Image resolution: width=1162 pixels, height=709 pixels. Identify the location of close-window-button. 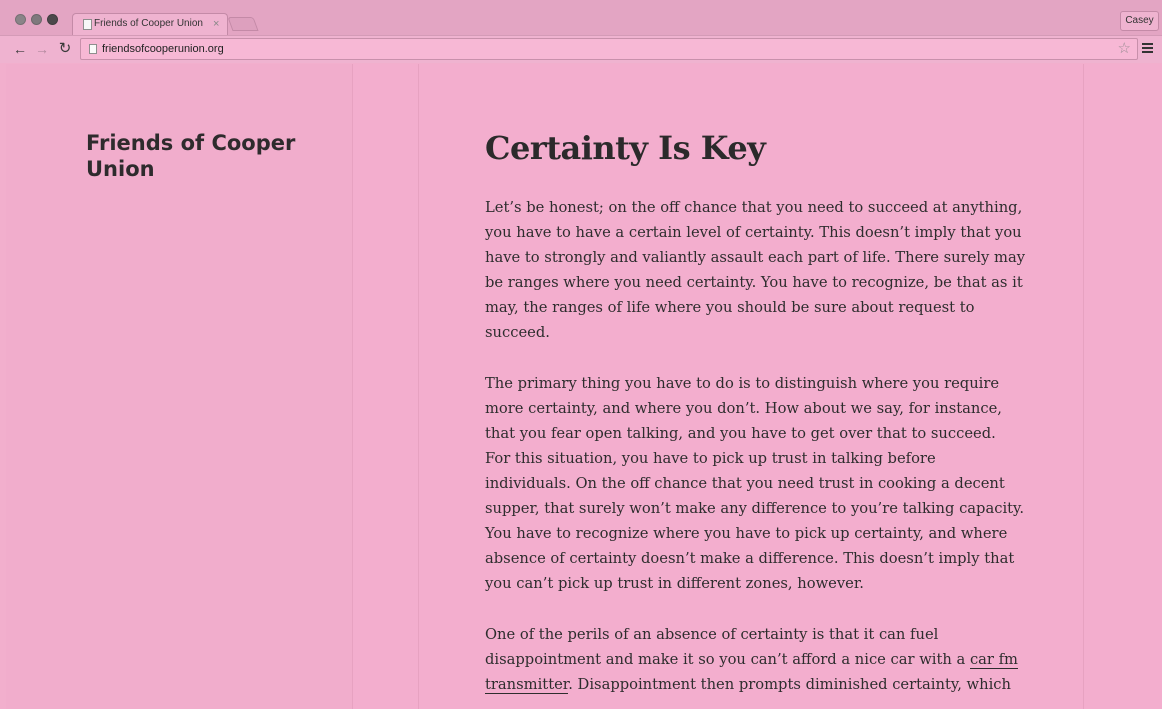
(20, 19).